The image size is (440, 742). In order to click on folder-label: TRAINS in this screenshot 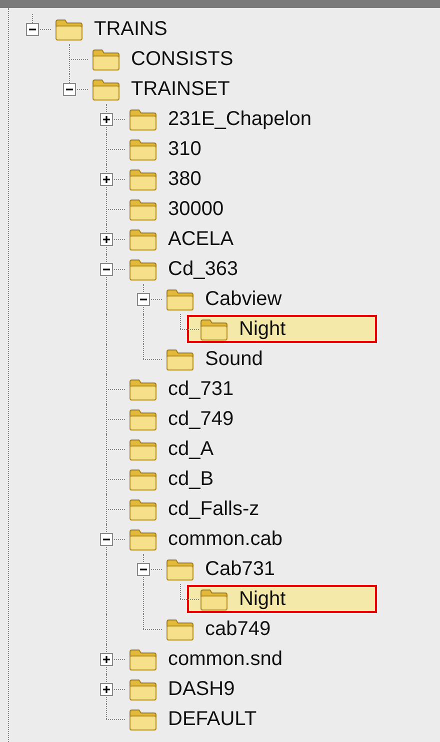, I will do `click(131, 29)`.